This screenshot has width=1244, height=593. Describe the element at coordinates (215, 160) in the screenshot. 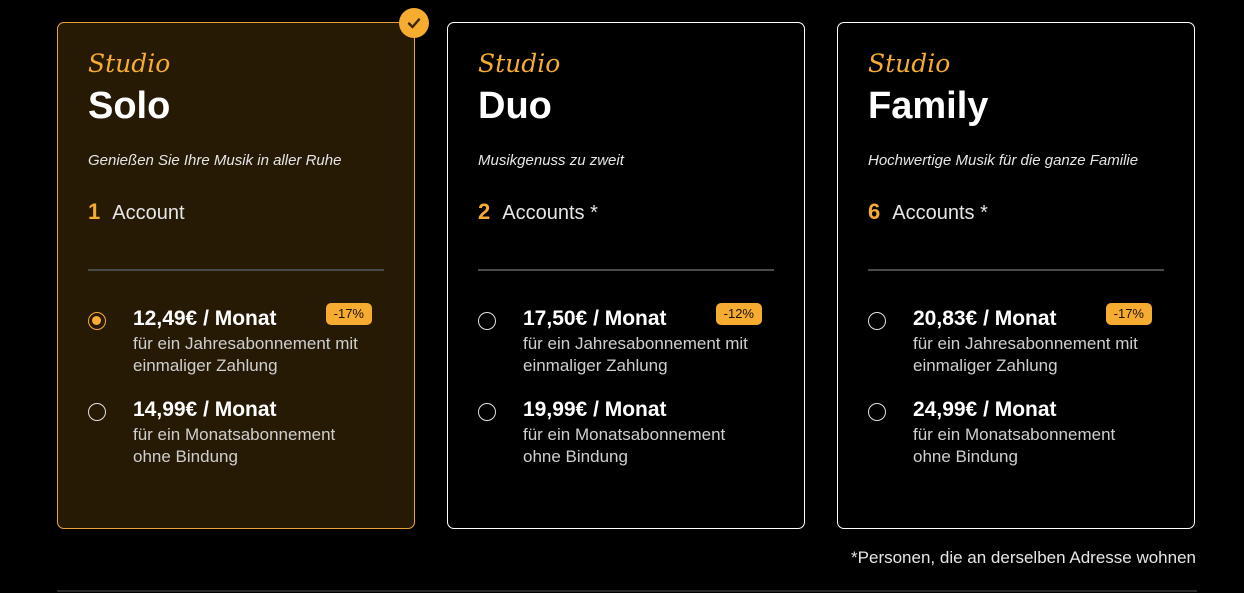

I see `plan-tagline: Genießen Sie Ihre Musik in aller Ruhe` at that location.